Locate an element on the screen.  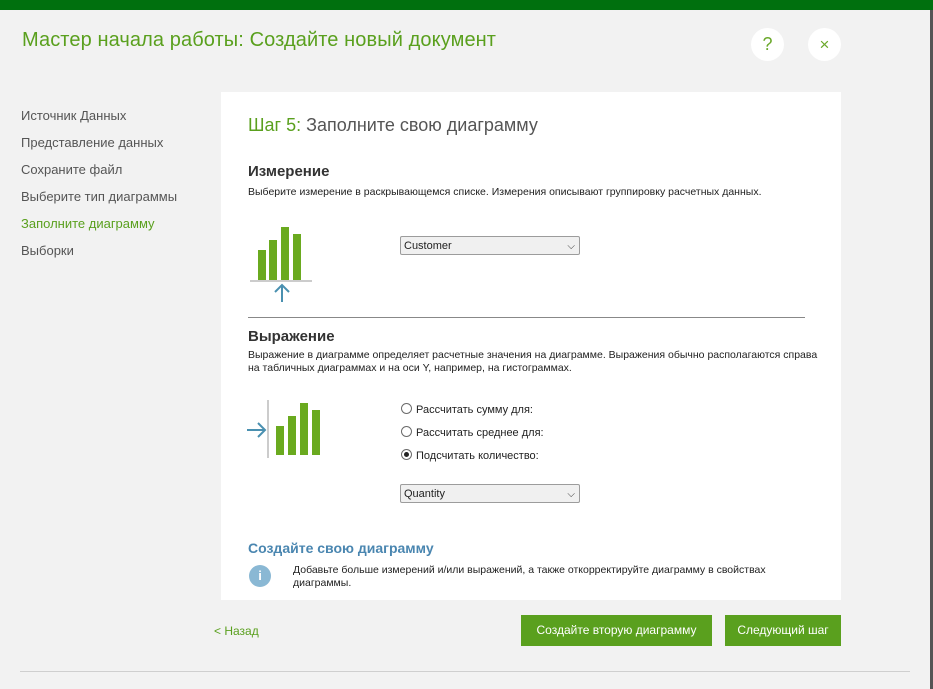
step-heading: Шаг 5: Заполните свою диаграмму is located at coordinates (393, 125).